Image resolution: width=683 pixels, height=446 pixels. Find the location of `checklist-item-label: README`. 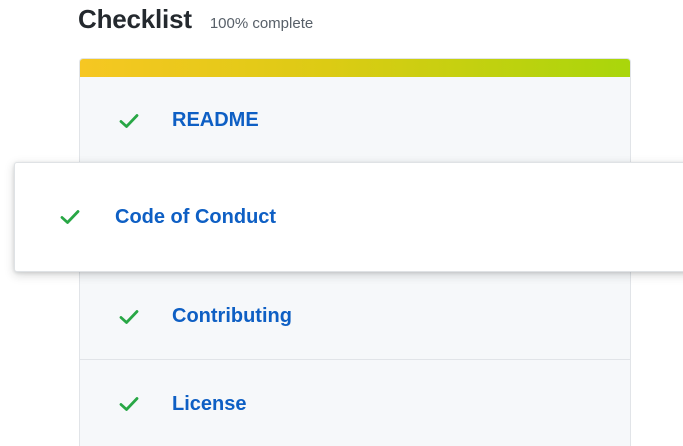

checklist-item-label: README is located at coordinates (215, 120).